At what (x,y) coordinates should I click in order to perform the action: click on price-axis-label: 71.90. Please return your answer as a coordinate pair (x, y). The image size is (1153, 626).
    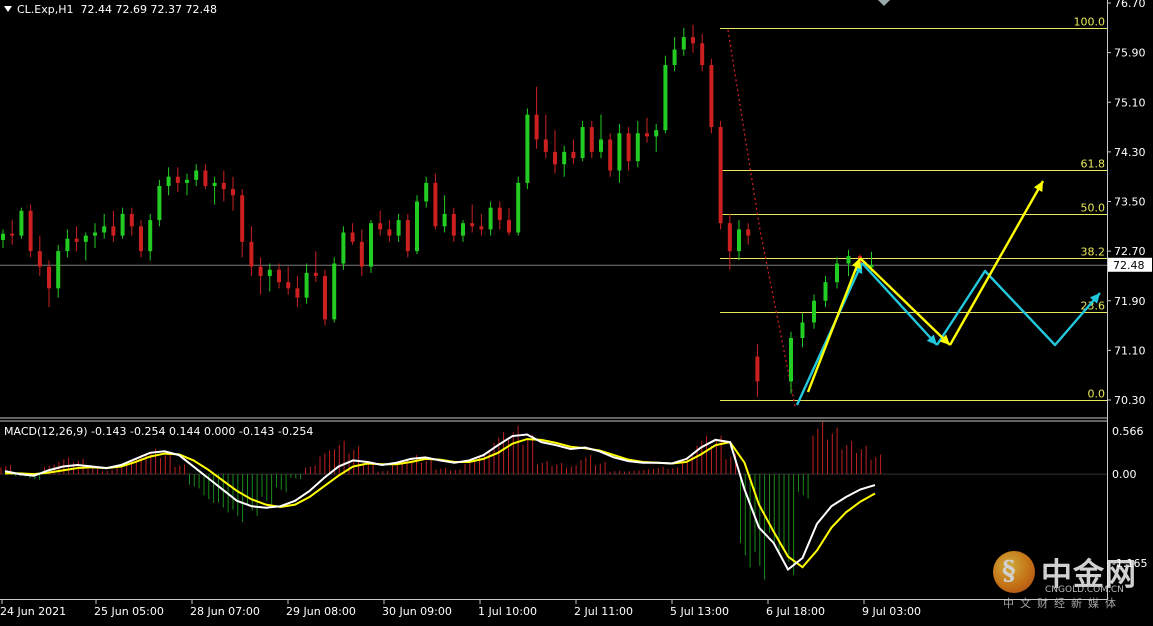
    Looking at the image, I should click on (1130, 301).